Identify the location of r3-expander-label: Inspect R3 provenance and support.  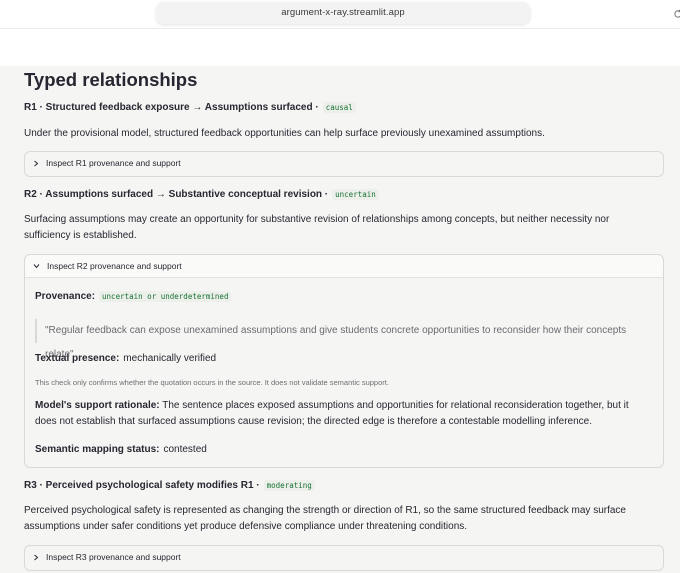
(113, 557).